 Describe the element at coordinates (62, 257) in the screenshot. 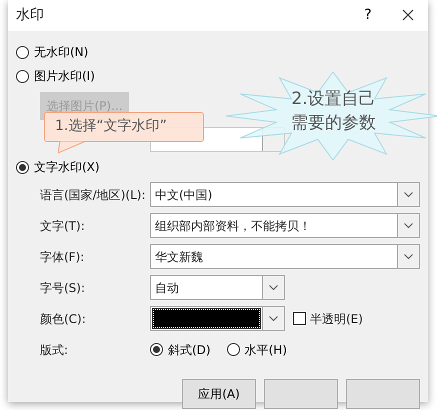

I see `field-label: 字体(F):` at that location.